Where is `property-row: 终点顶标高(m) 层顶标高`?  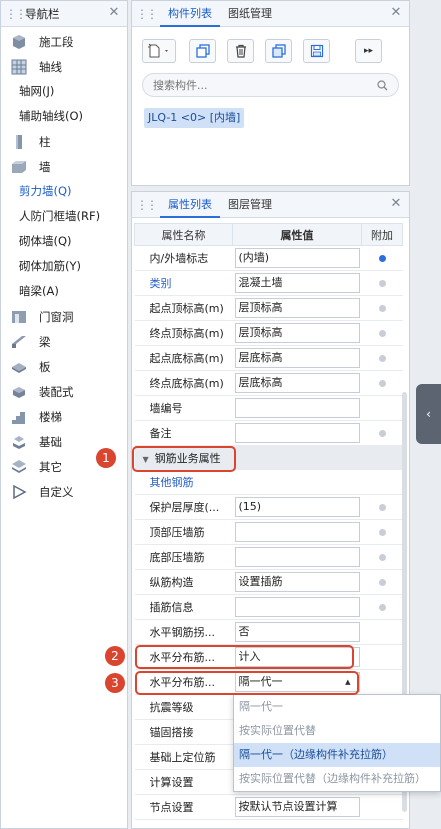
property-row: 终点顶标高(m) 层顶标高 is located at coordinates (268, 333).